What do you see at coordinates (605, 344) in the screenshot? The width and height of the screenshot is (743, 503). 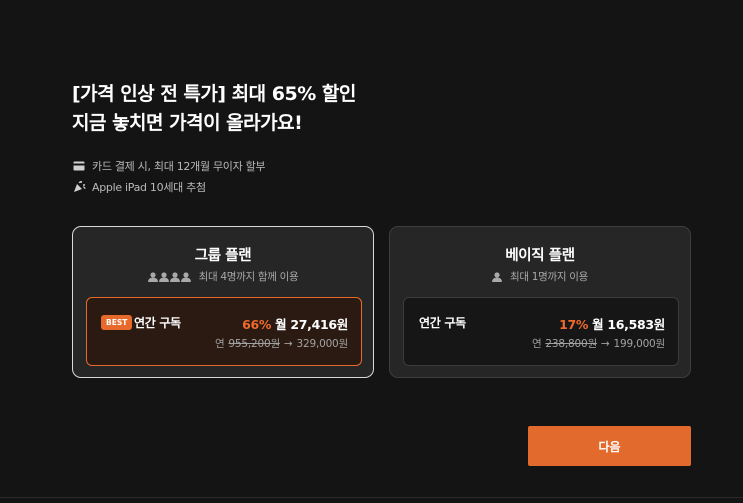 I see `basic-price-arrow: →` at bounding box center [605, 344].